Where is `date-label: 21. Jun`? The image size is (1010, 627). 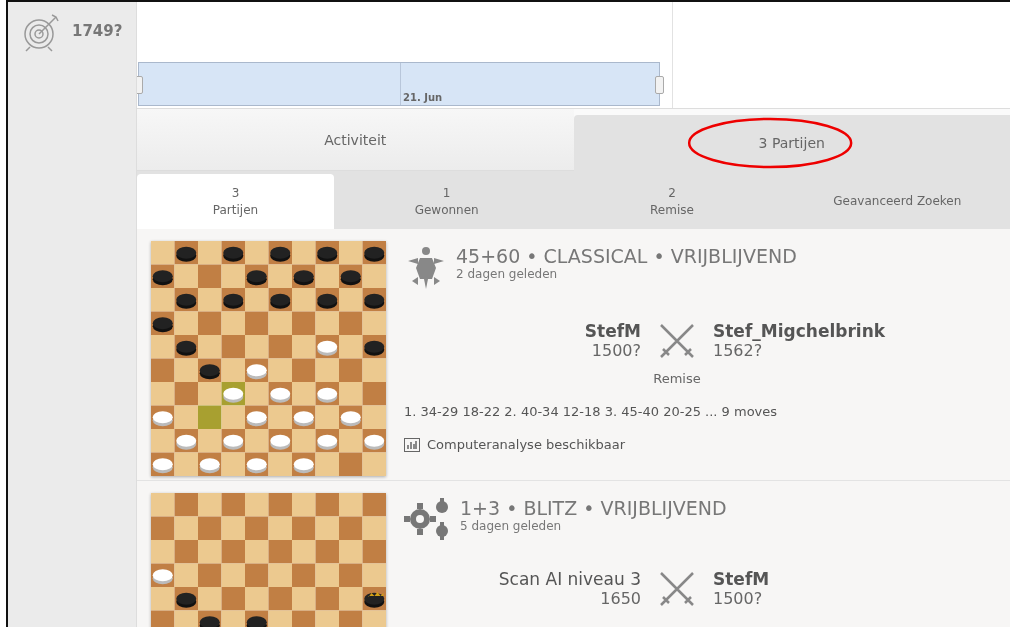 date-label: 21. Jun is located at coordinates (422, 98).